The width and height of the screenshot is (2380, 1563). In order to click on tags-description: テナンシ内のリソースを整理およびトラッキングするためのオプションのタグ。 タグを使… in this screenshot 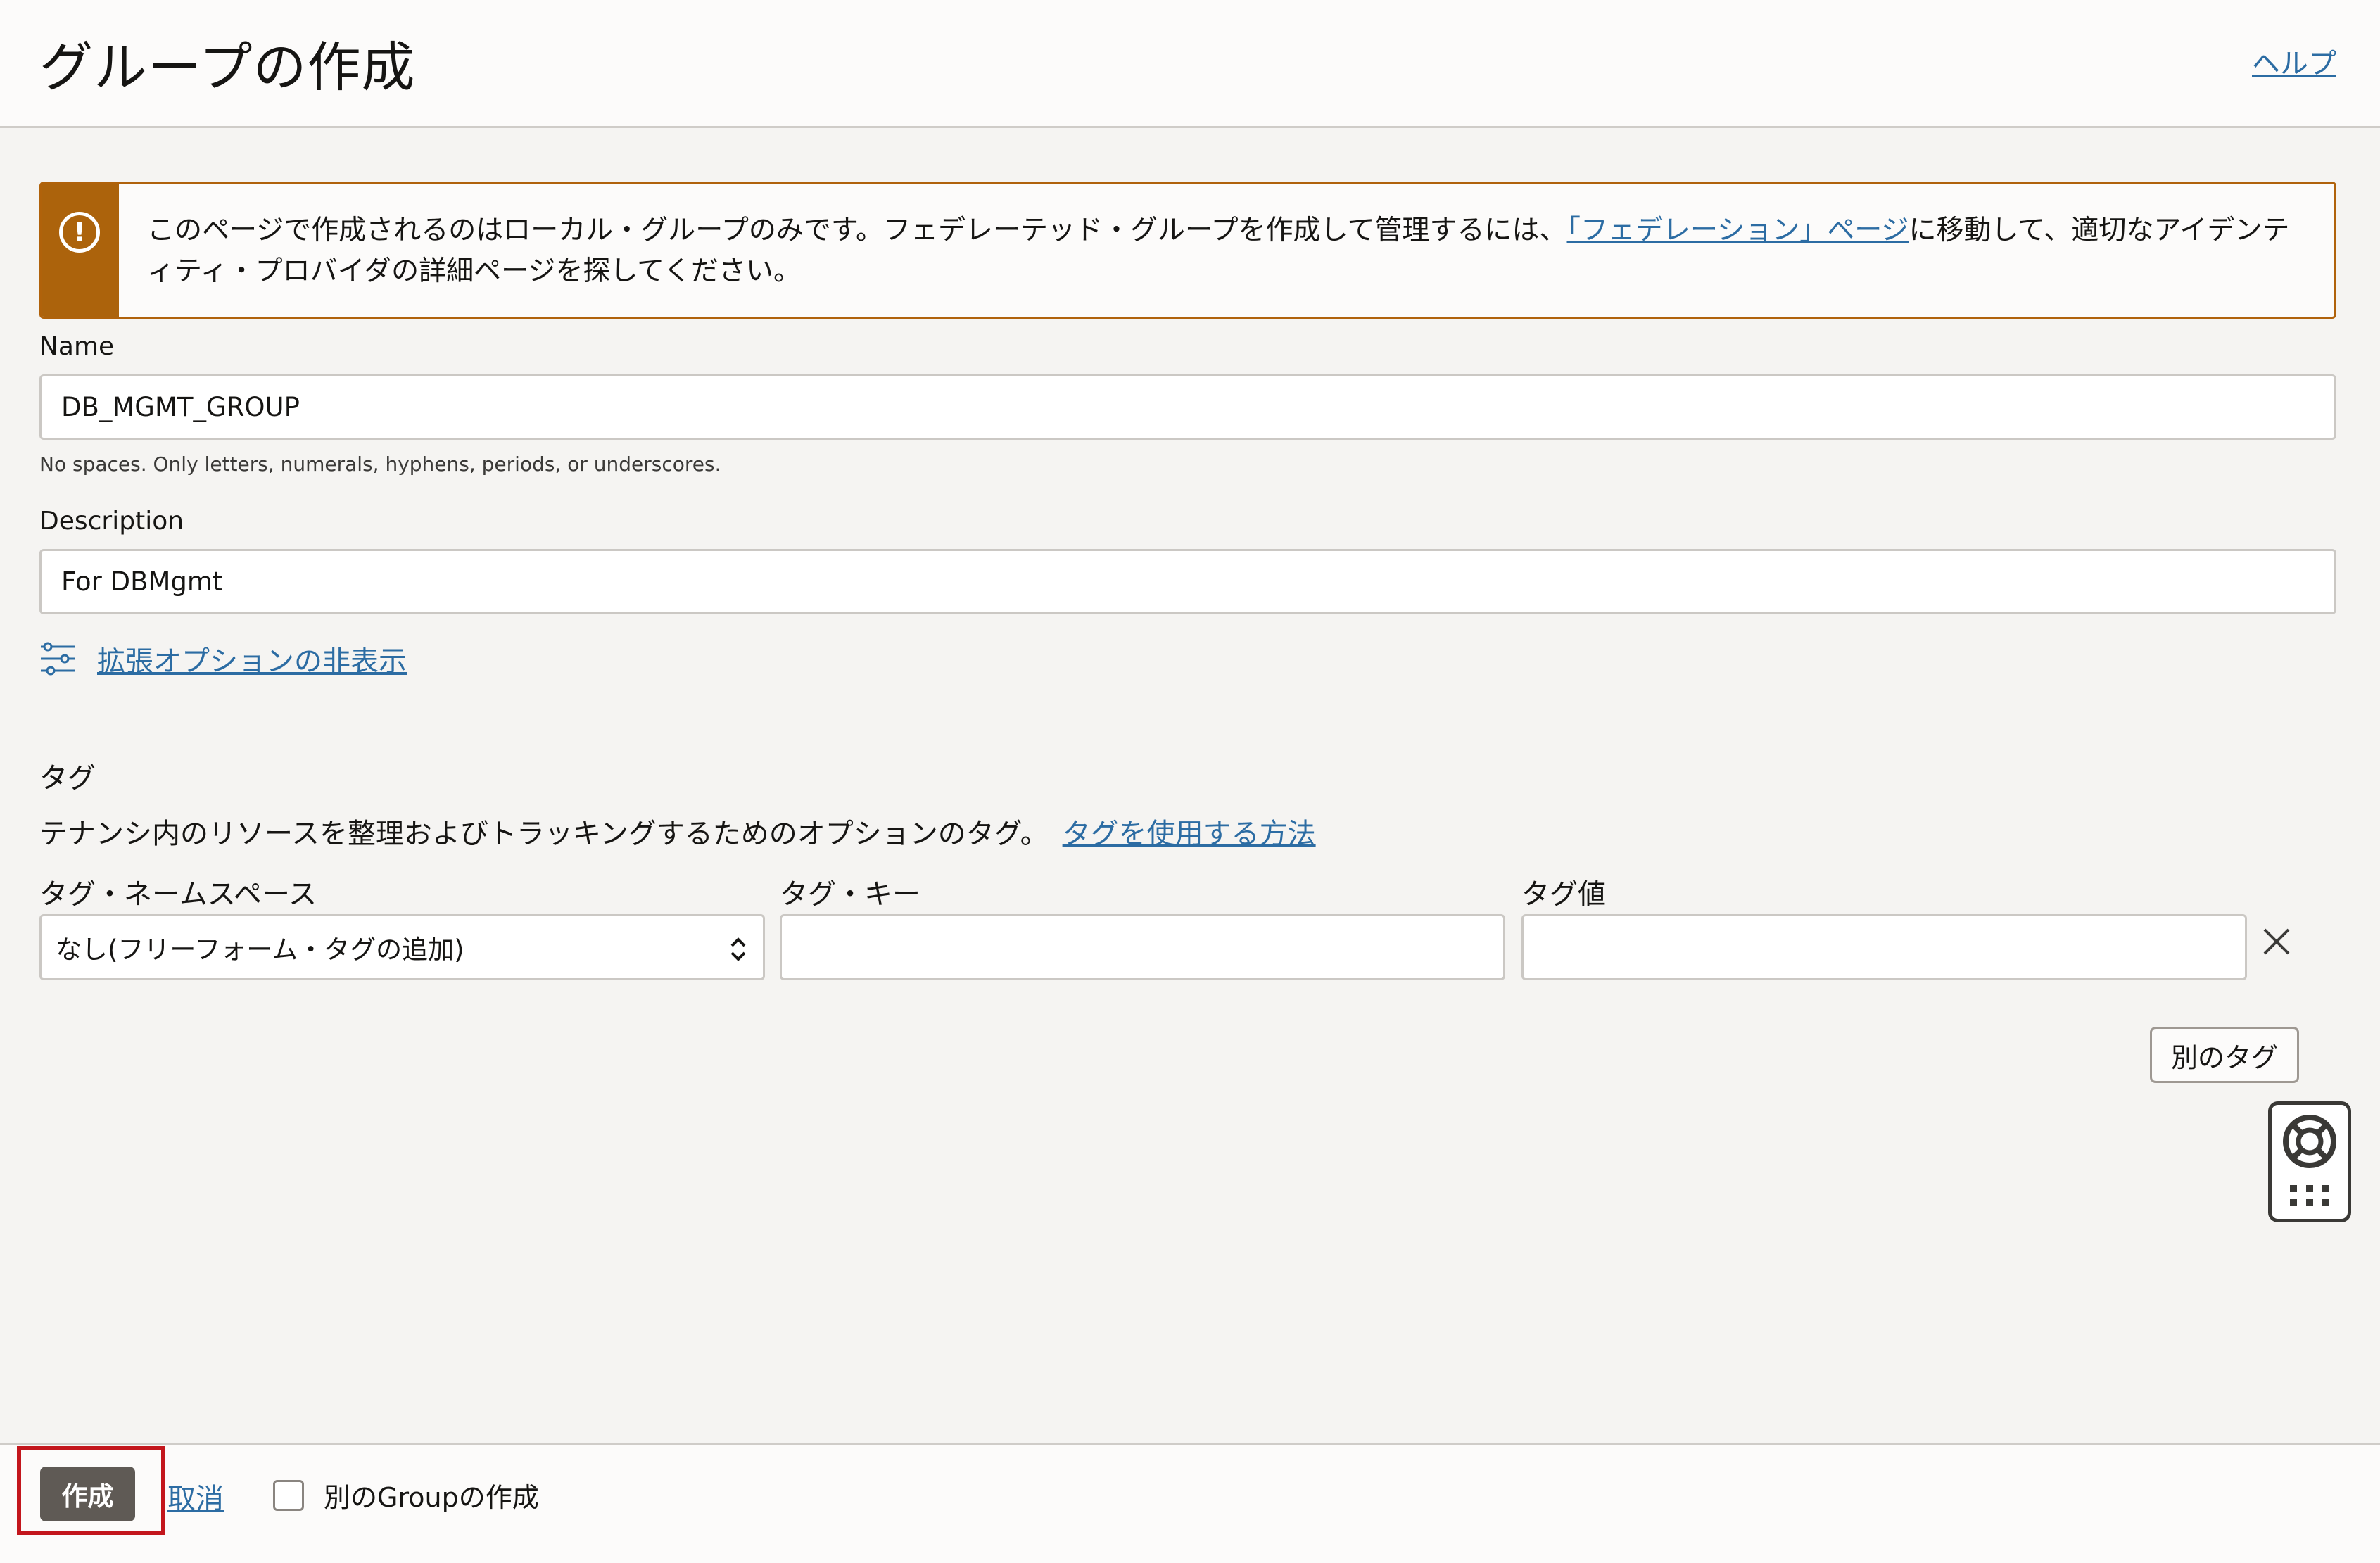, I will do `click(677, 831)`.